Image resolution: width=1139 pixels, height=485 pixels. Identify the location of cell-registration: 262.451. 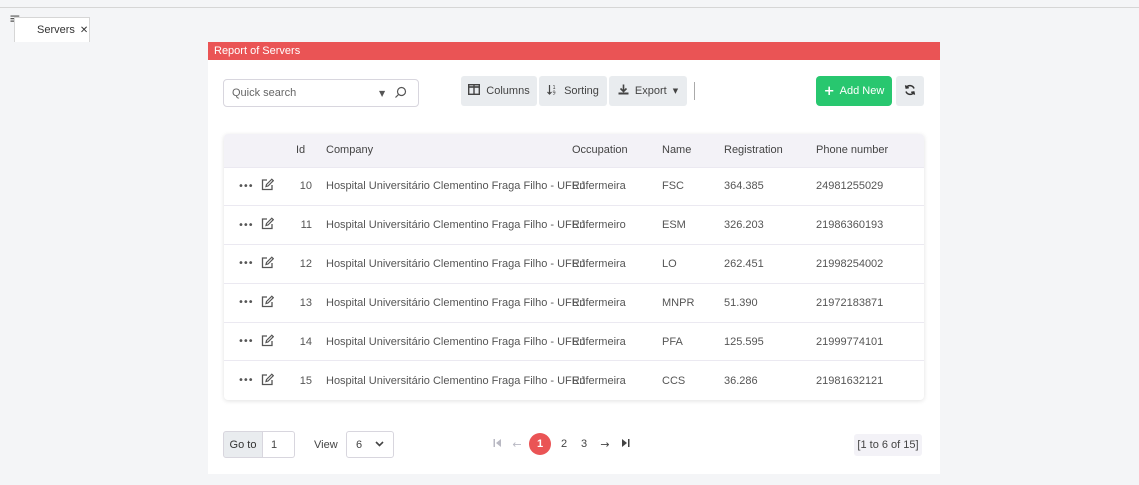
(744, 263).